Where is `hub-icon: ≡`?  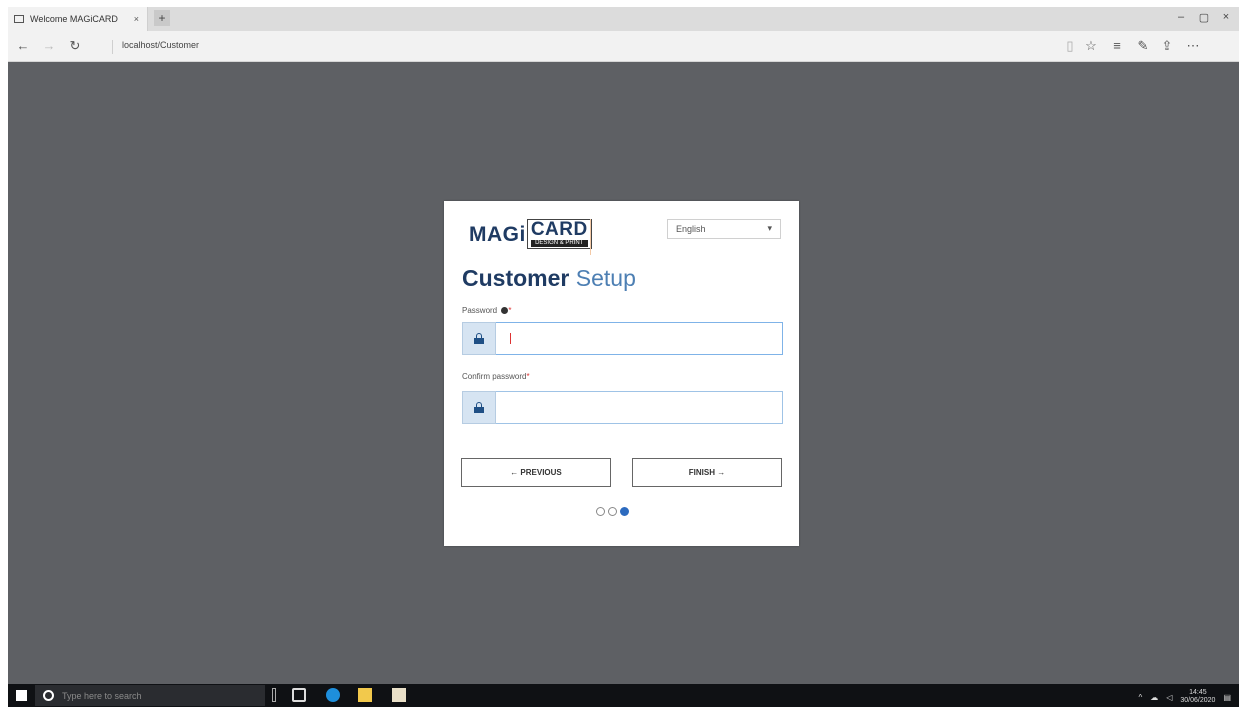 hub-icon: ≡ is located at coordinates (1117, 45).